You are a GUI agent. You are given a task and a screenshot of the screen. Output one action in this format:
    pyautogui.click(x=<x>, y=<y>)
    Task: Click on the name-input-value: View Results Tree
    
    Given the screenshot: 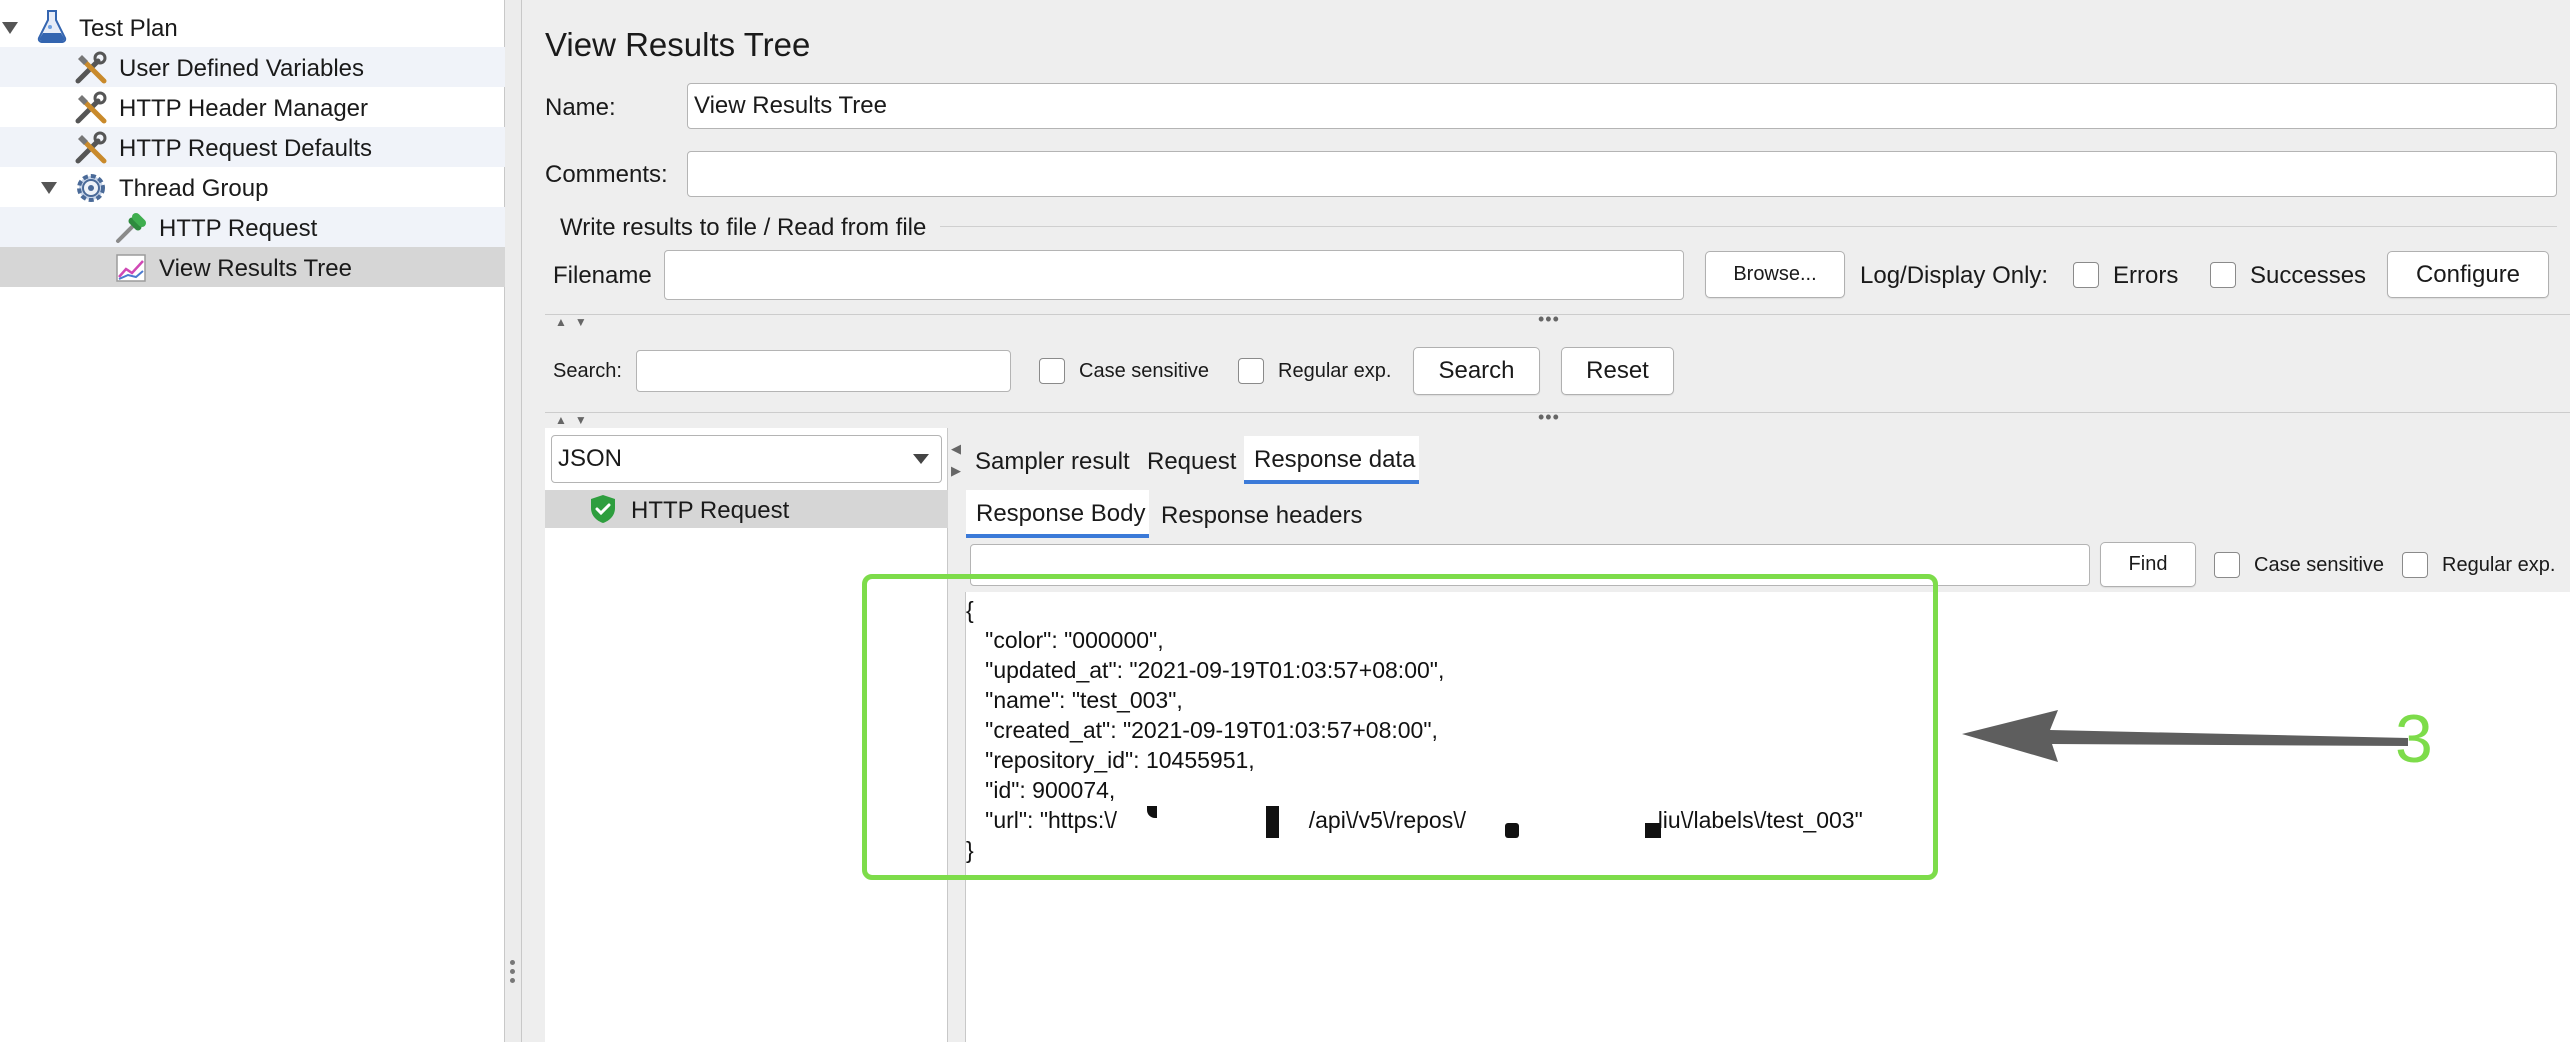 What is the action you would take?
    pyautogui.click(x=790, y=105)
    